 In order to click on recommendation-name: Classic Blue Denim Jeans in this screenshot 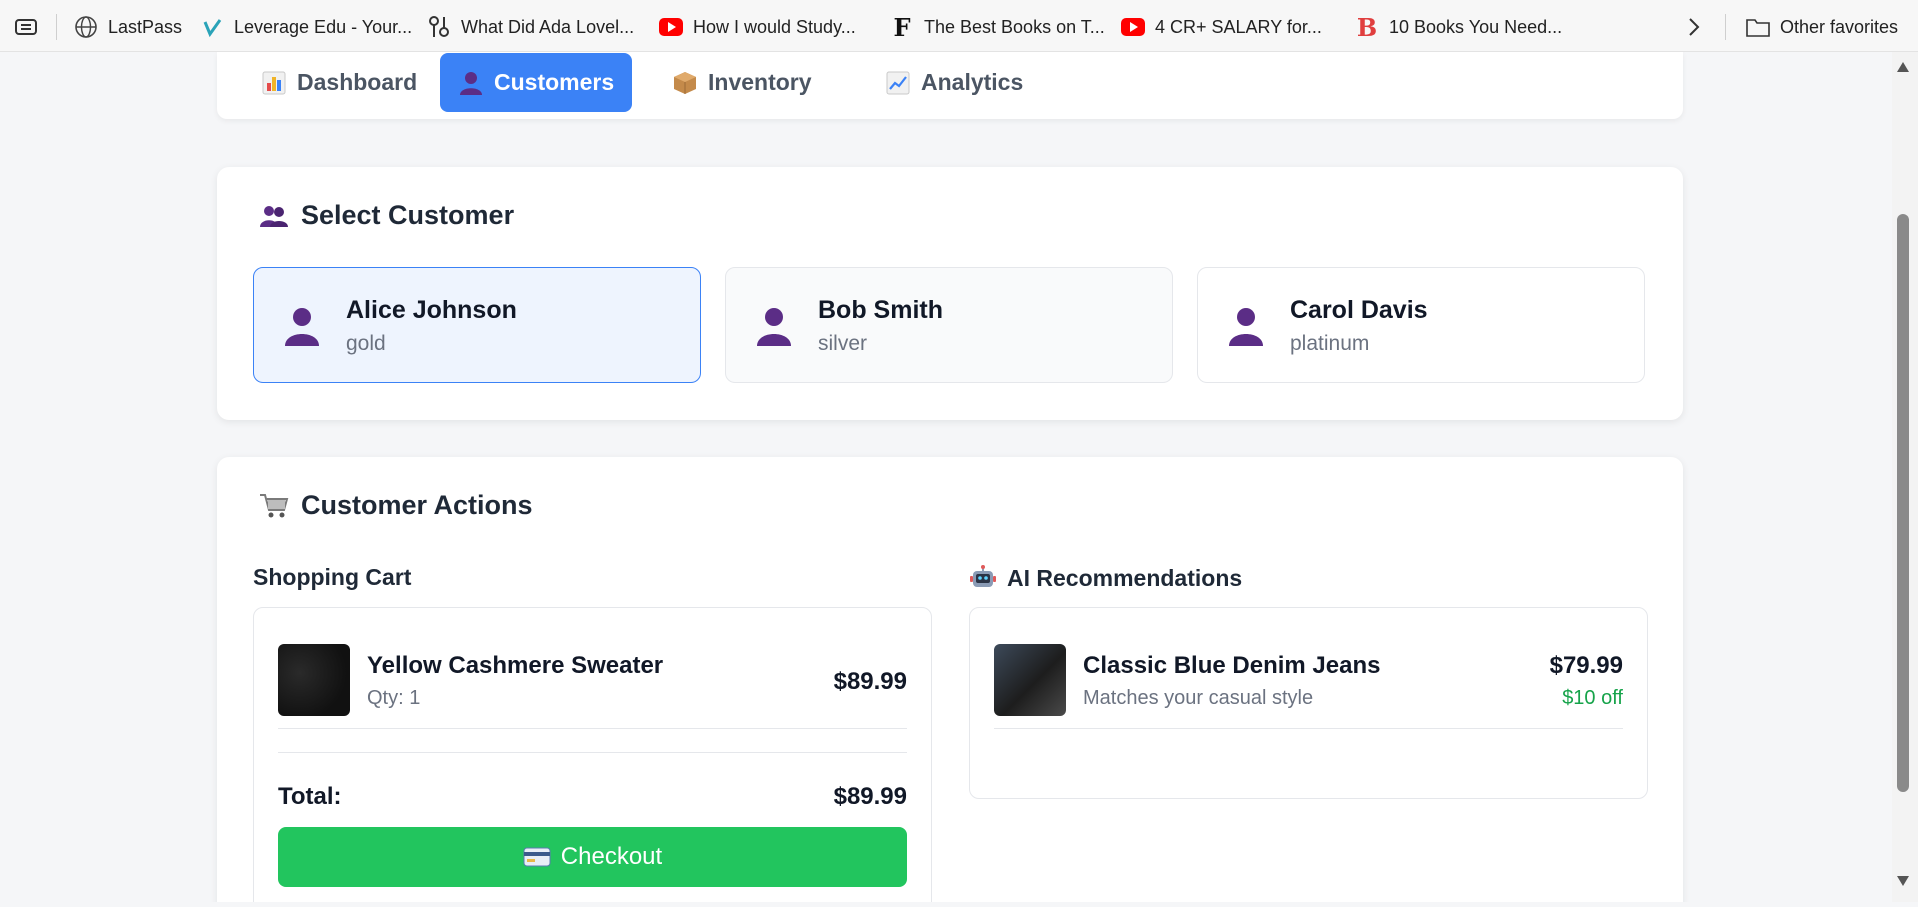, I will do `click(1231, 666)`.